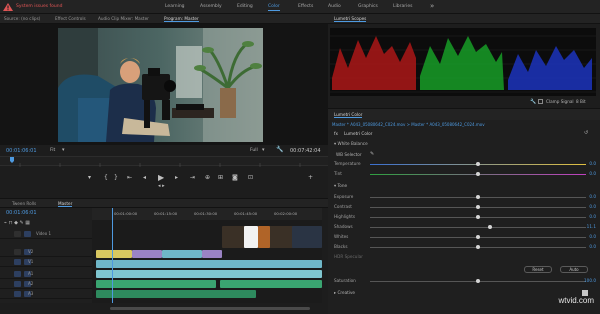 This screenshot has height=314, width=600. Describe the element at coordinates (586, 133) in the screenshot. I see `reset-effect-icon: ↺` at that location.